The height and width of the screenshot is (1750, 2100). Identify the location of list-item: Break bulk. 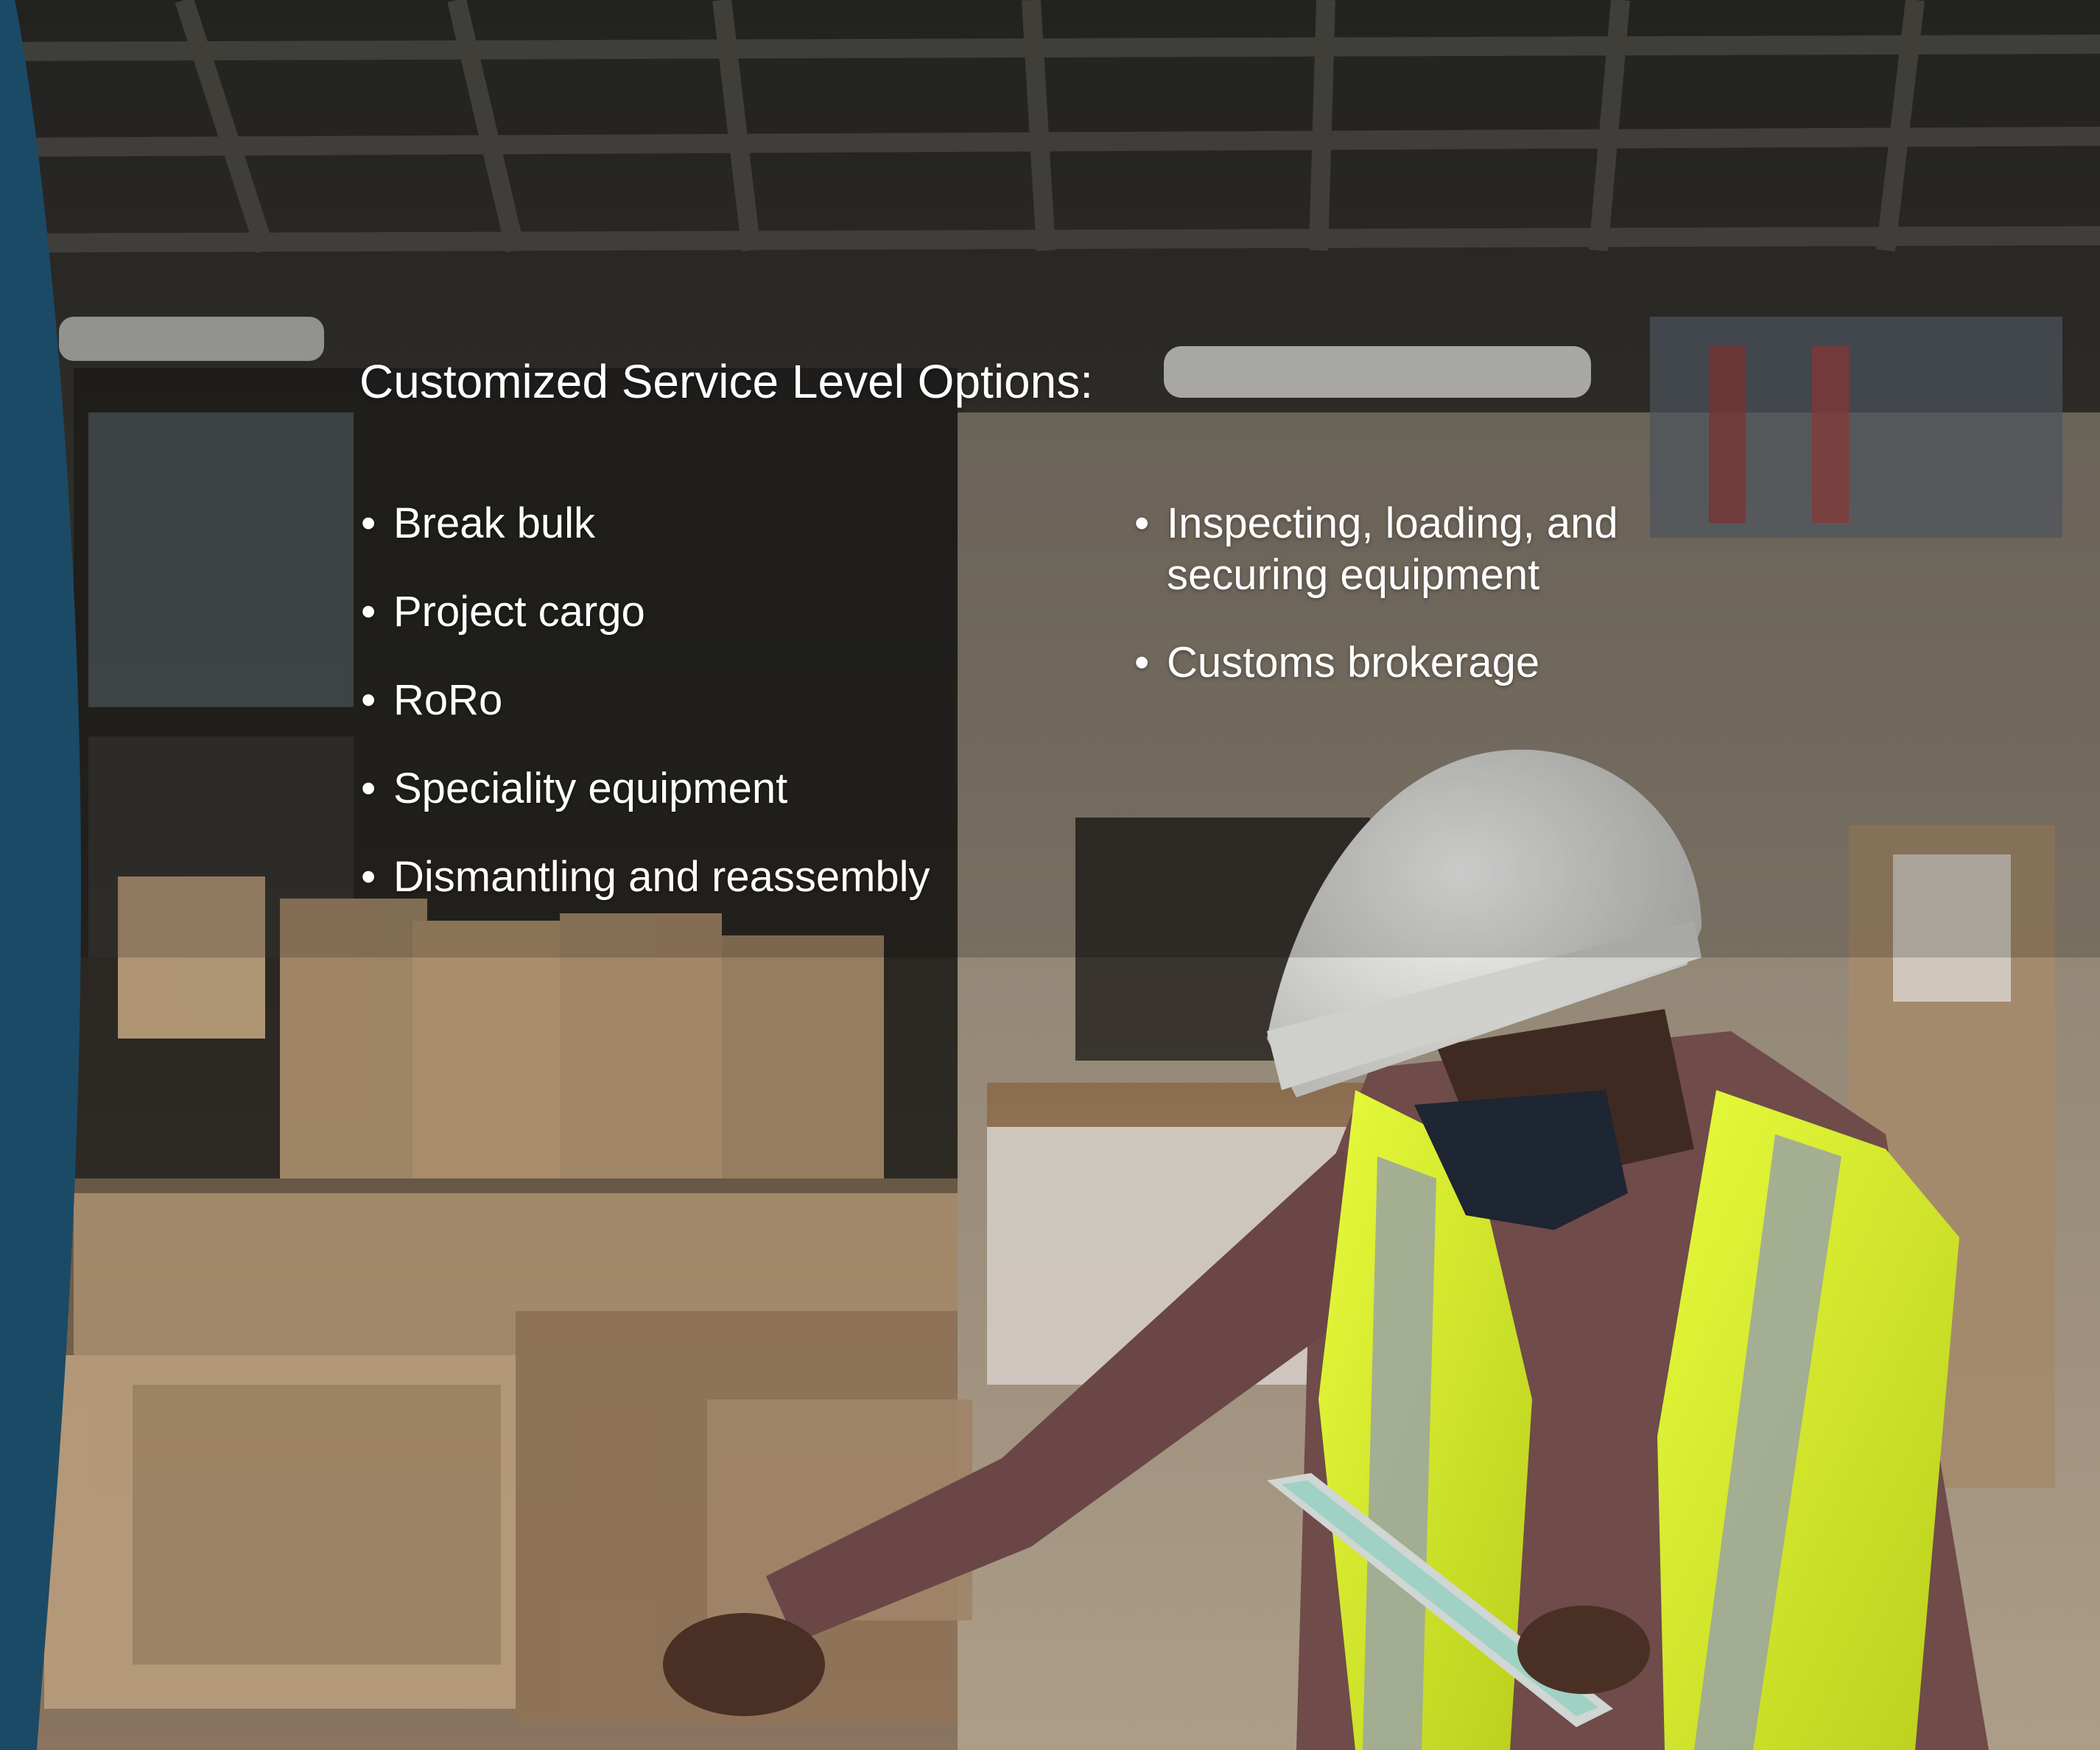
(693, 542).